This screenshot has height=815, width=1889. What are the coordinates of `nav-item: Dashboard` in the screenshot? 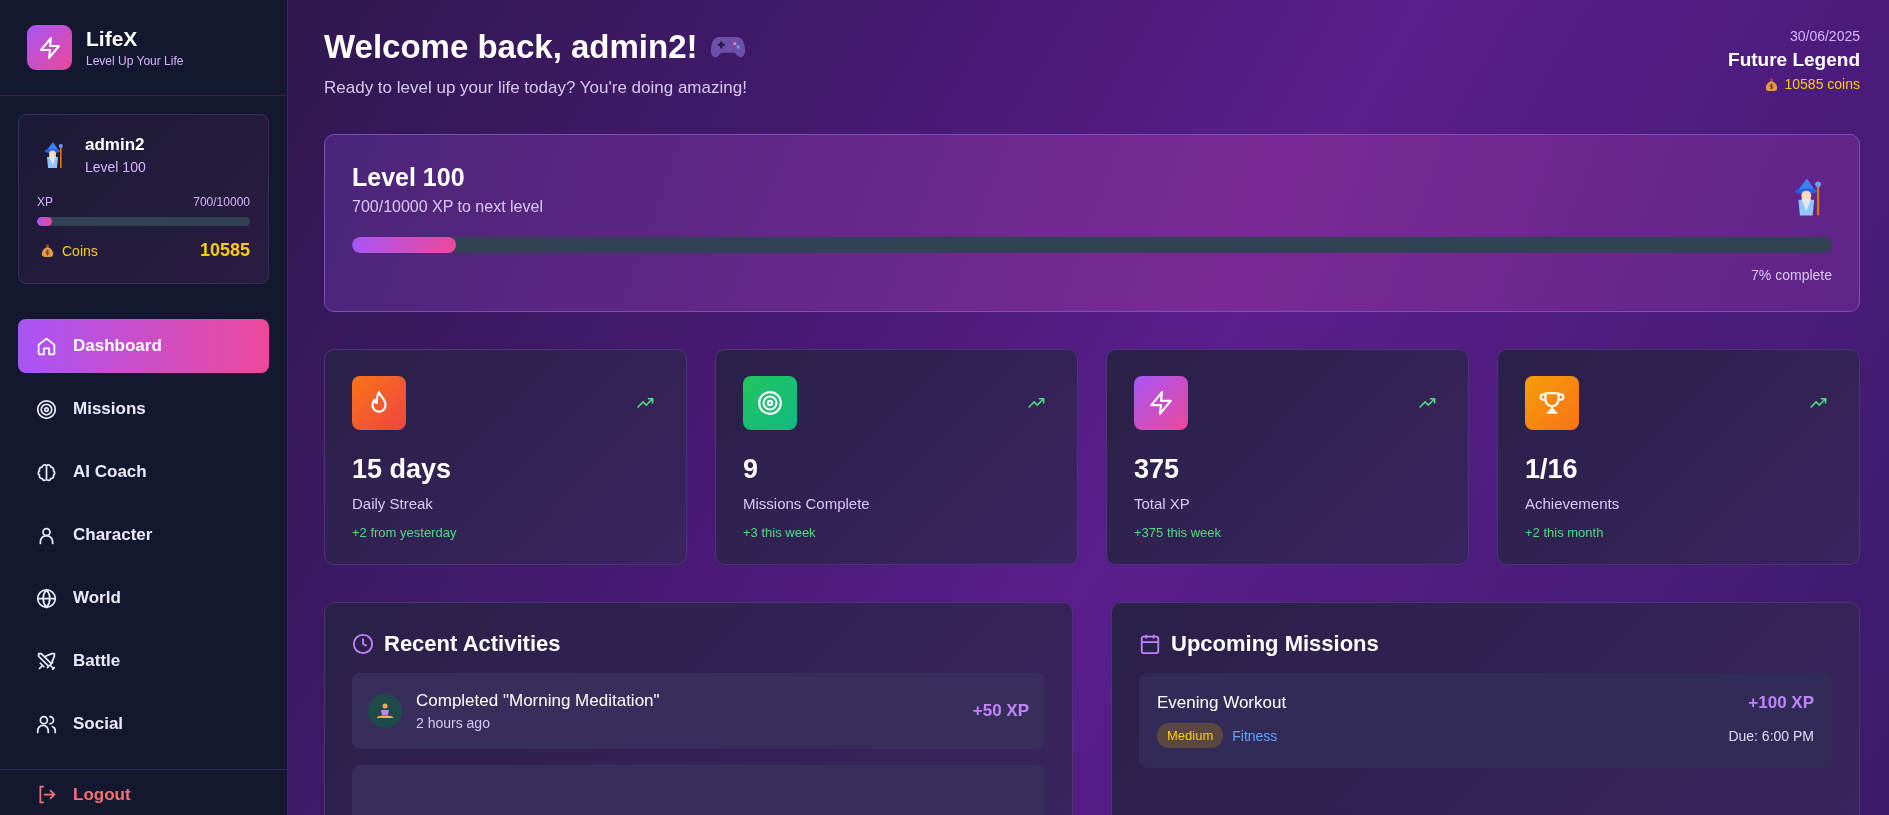 It's located at (143, 346).